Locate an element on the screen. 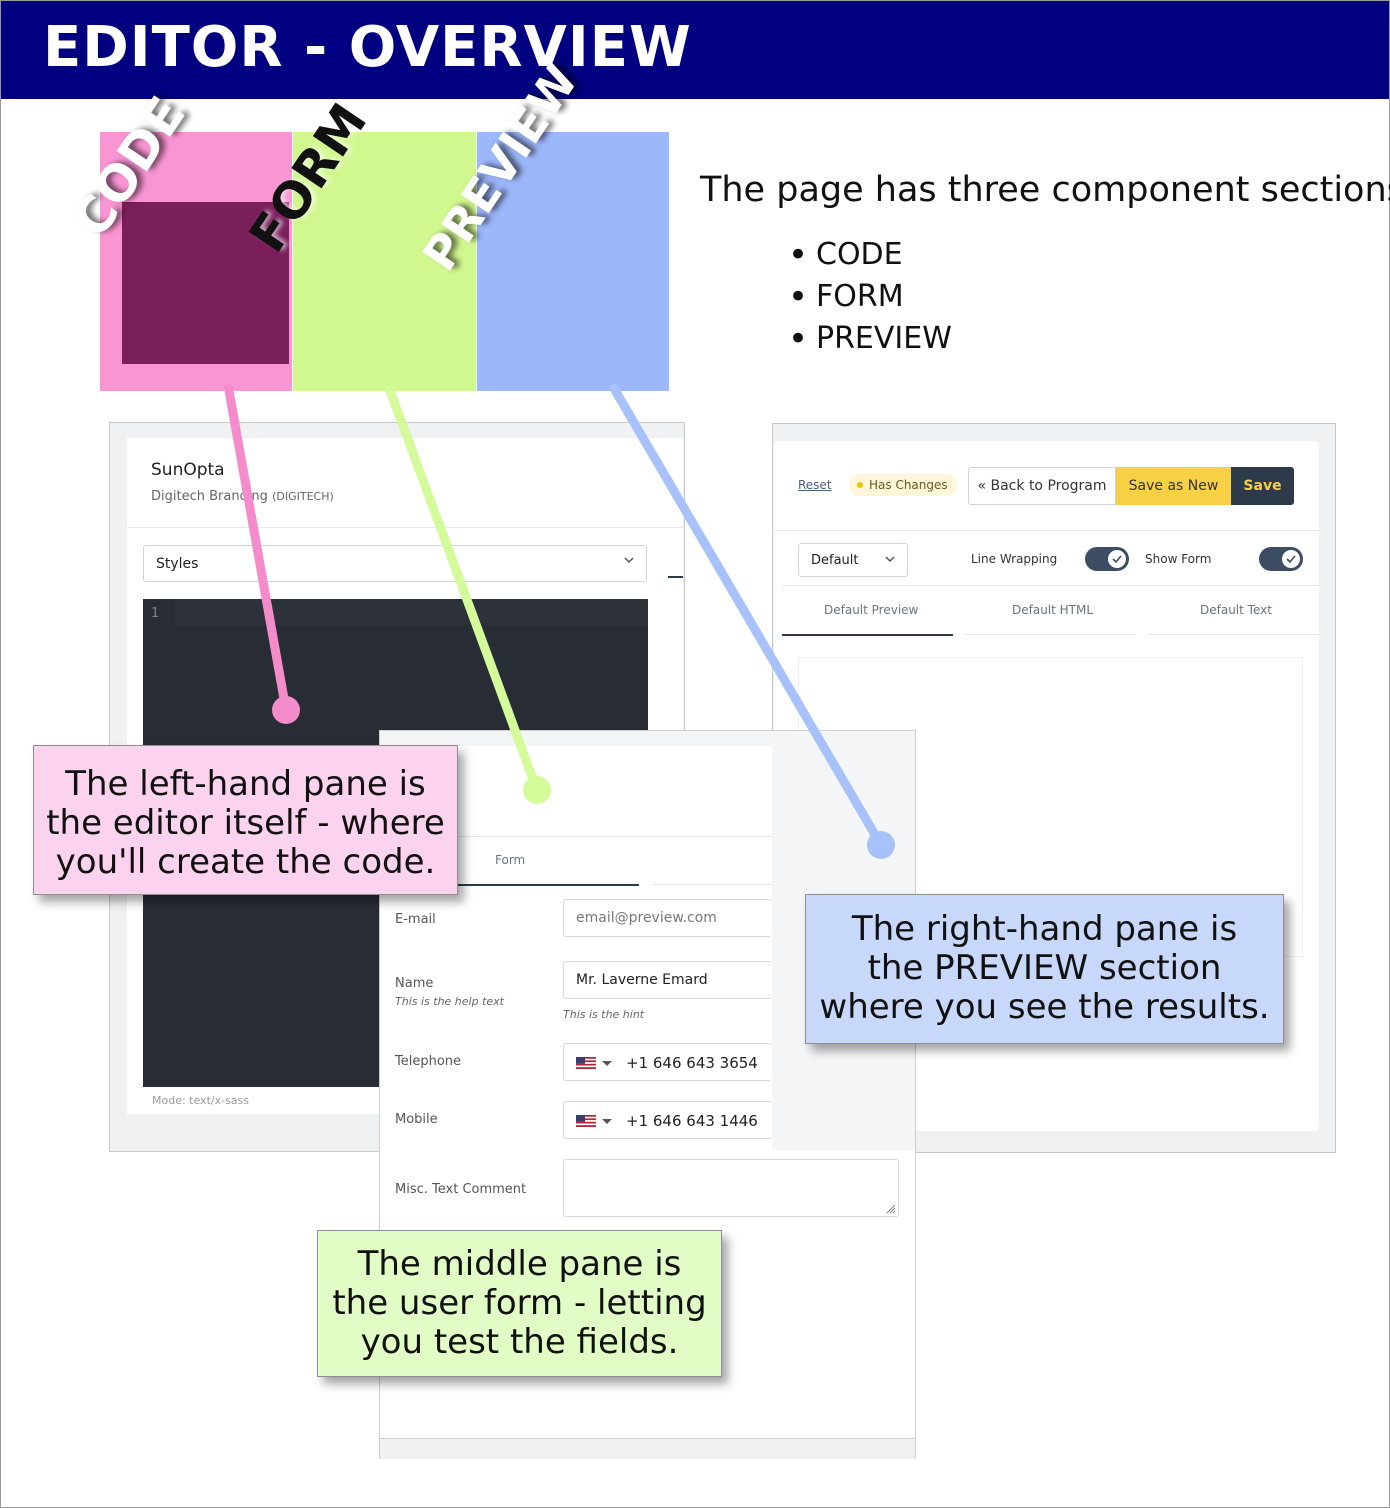 The width and height of the screenshot is (1390, 1508). show-form-label: Show Form is located at coordinates (1178, 559).